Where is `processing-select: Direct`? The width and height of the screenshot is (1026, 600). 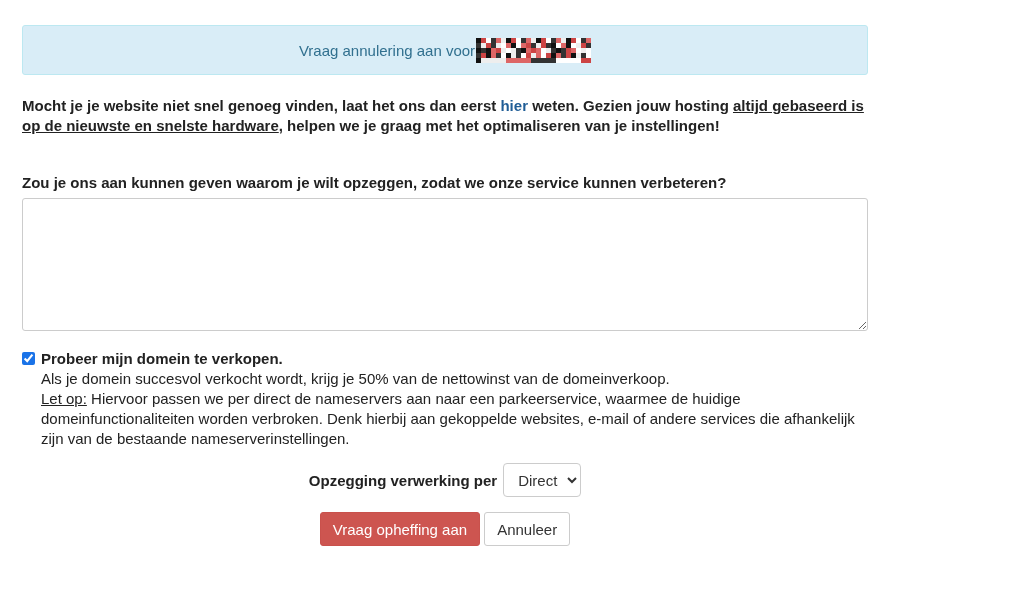 processing-select: Direct is located at coordinates (542, 480).